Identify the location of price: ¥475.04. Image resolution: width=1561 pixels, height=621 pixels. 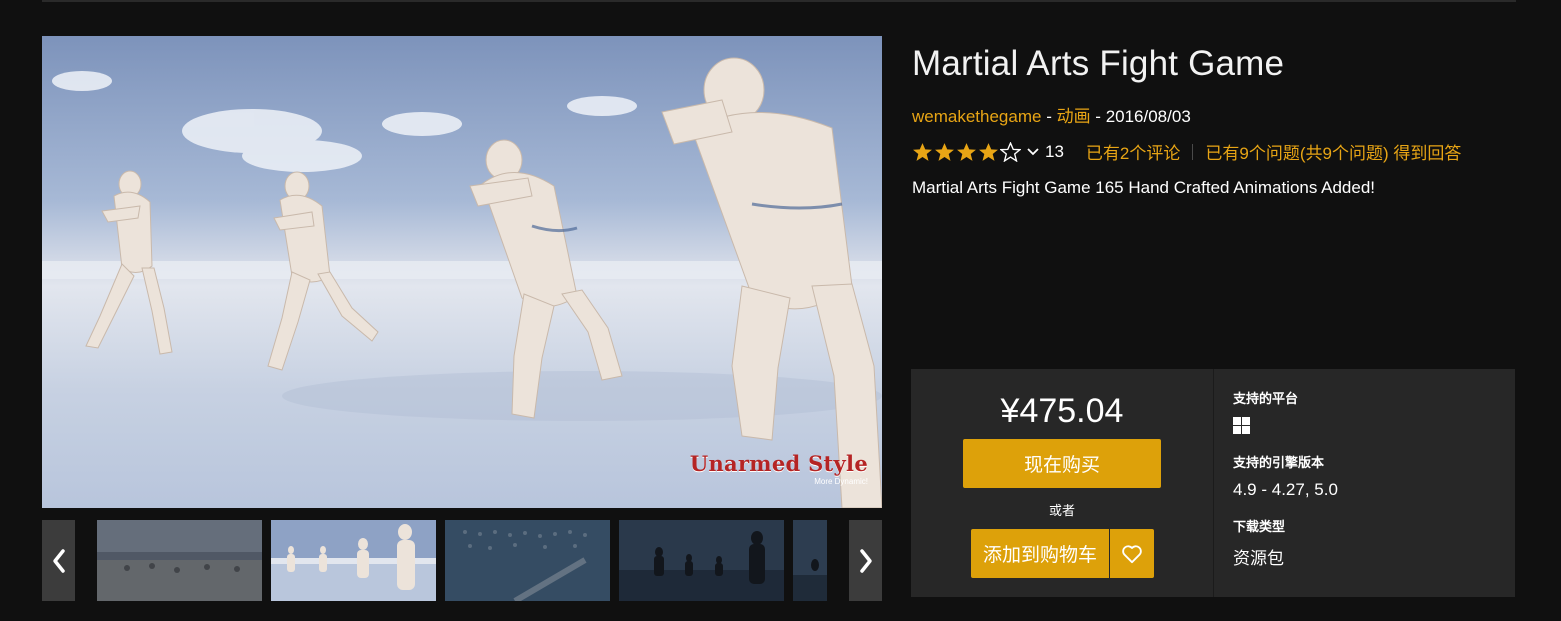
(1062, 411).